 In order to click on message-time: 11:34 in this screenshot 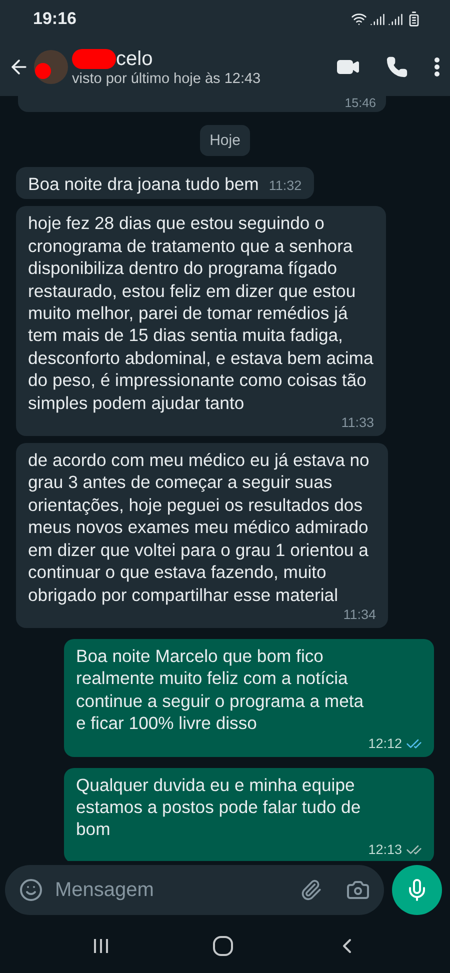, I will do `click(359, 615)`.